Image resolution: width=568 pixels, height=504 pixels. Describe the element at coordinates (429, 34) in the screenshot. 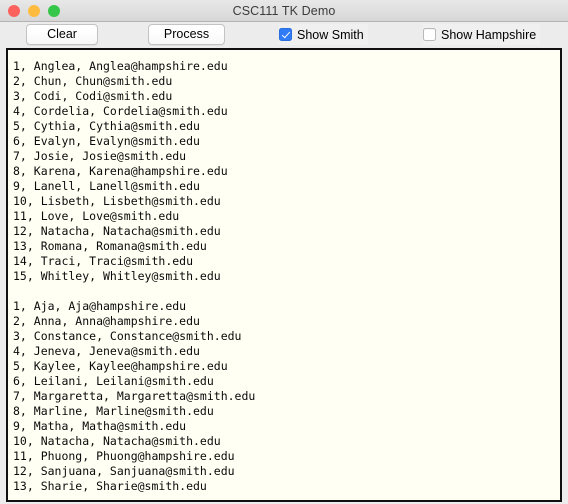

I see `checkbox-unchecked-icon` at that location.